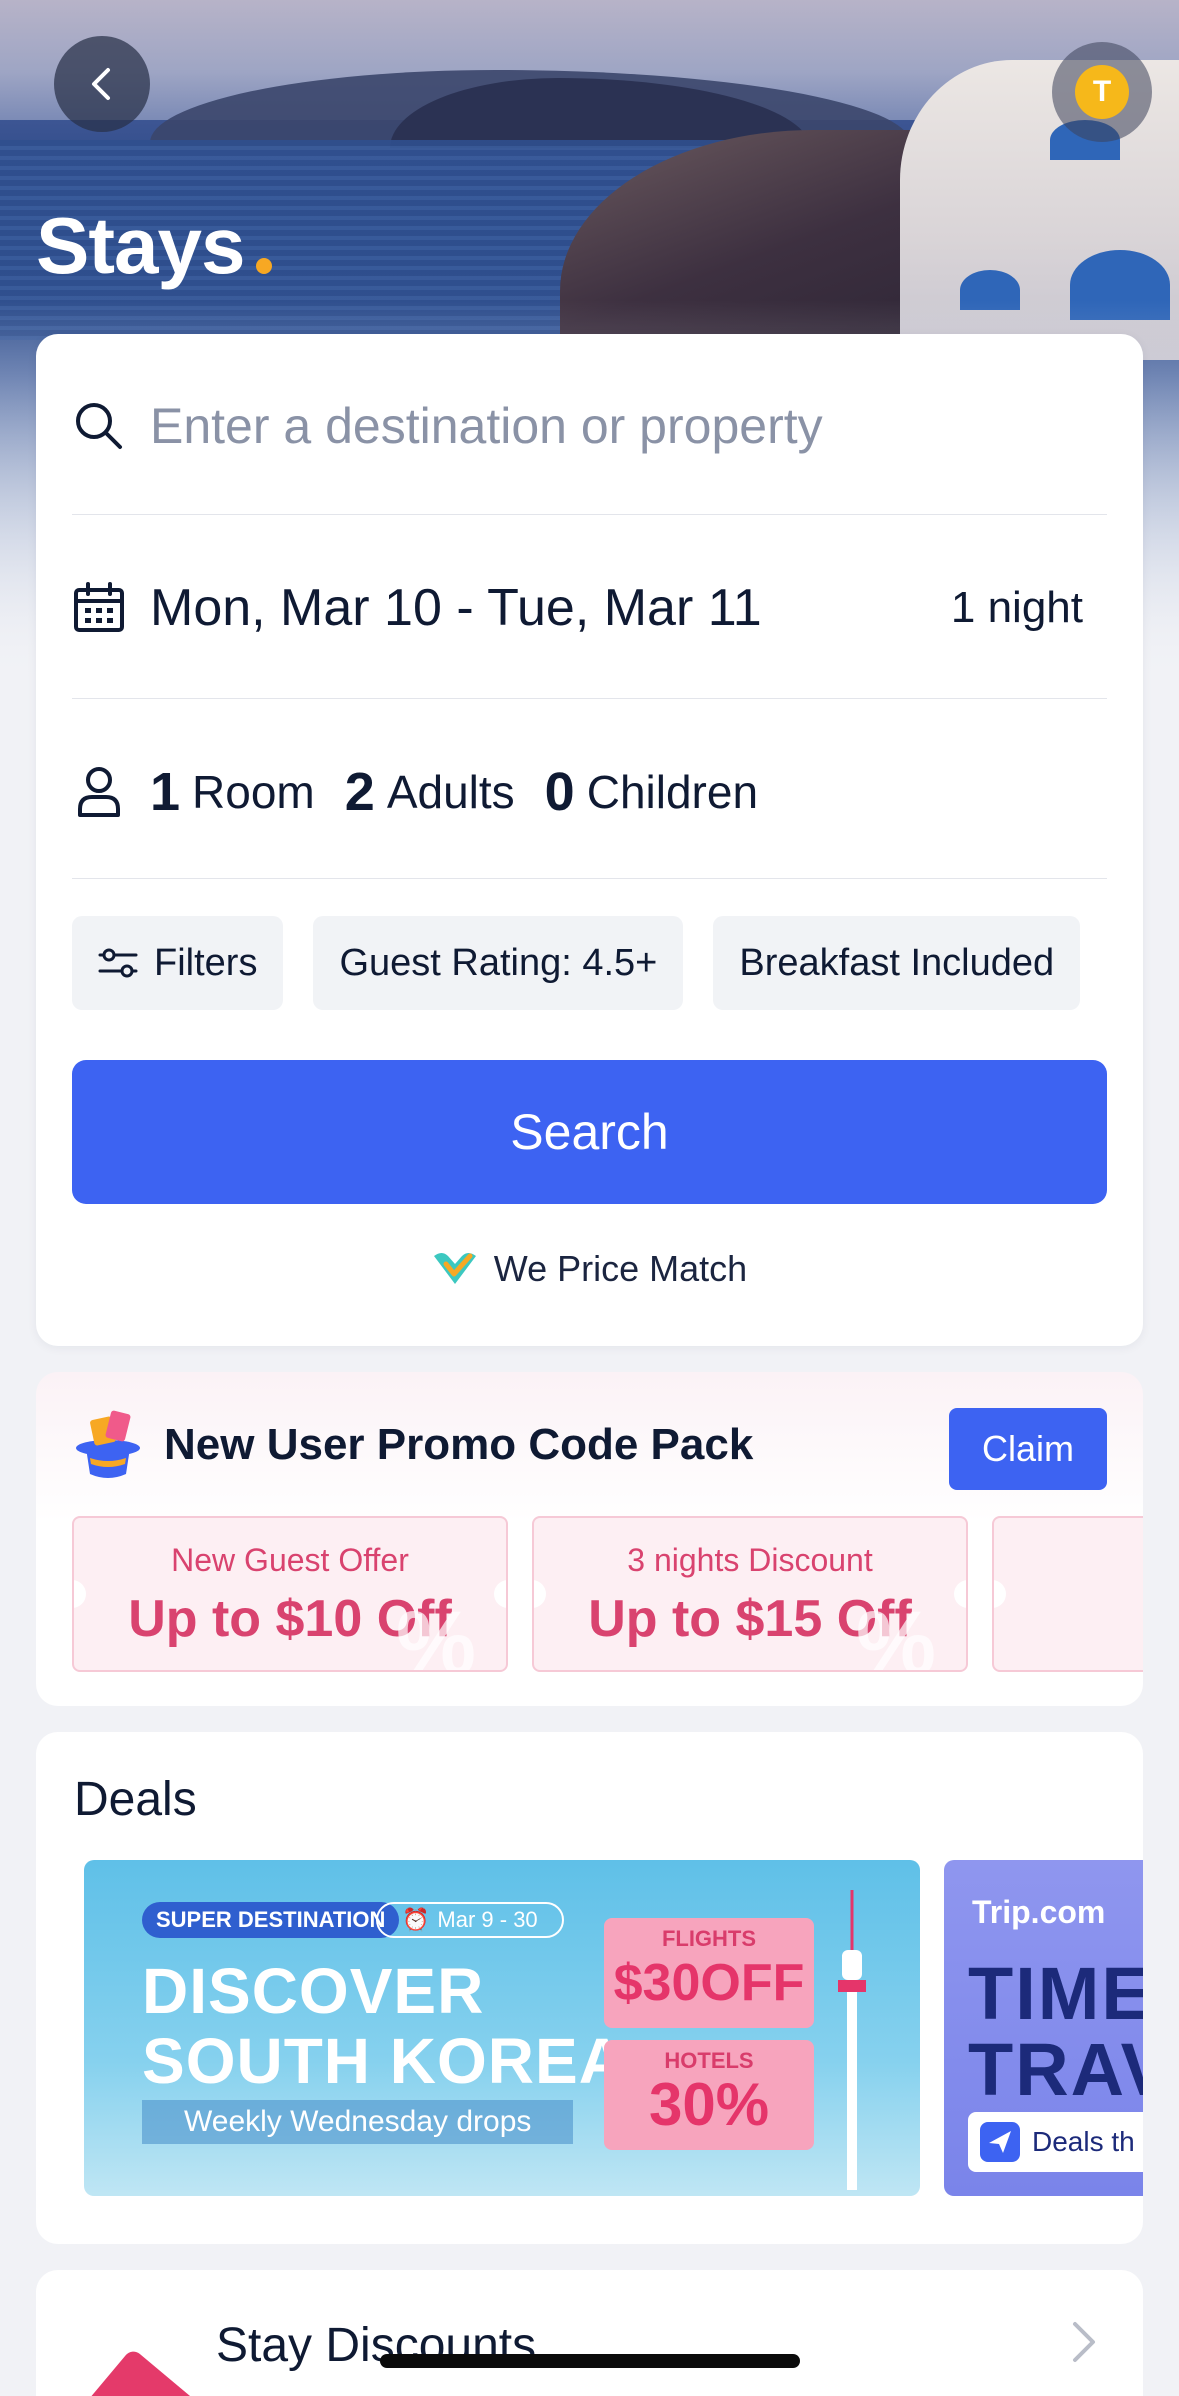 Image resolution: width=1179 pixels, height=2396 pixels. Describe the element at coordinates (456, 608) in the screenshot. I see `date-range: Mon, Mar 10 - Tue, Mar 11` at that location.